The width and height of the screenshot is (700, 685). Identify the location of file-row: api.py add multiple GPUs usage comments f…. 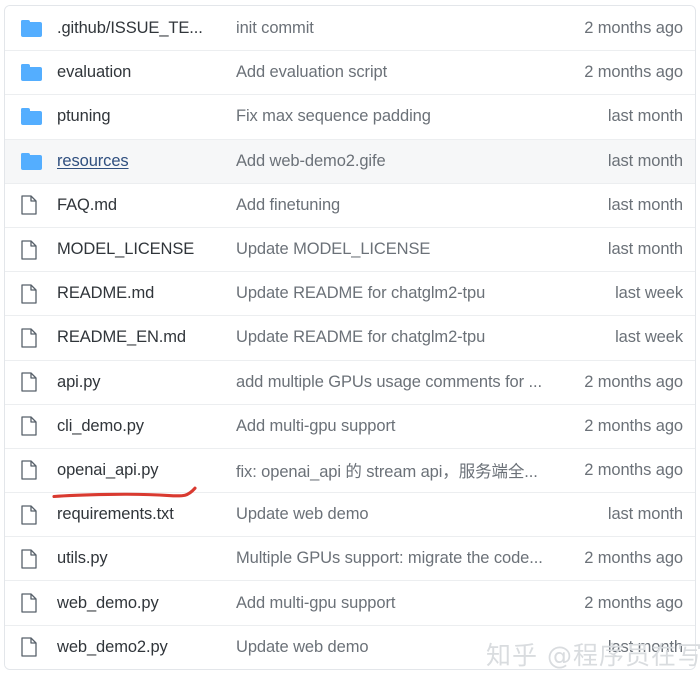
(350, 381).